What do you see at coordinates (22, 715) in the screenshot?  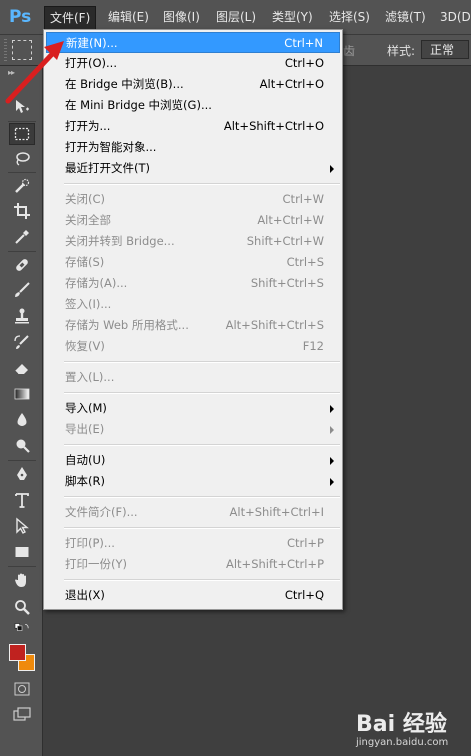 I see `screen-mode-icon` at bounding box center [22, 715].